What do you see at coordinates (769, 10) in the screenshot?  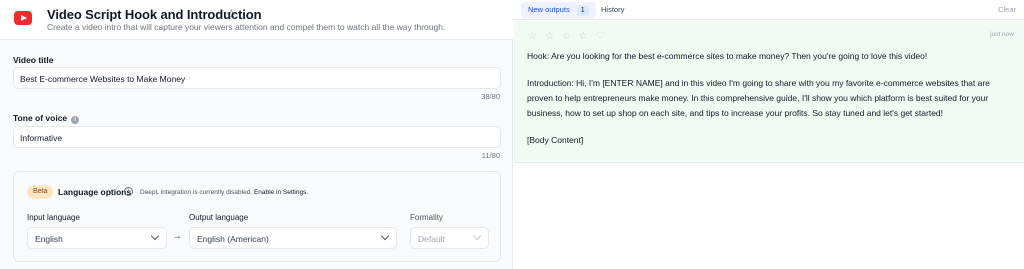 I see `output-tabs: New outputs 1 History Clear` at bounding box center [769, 10].